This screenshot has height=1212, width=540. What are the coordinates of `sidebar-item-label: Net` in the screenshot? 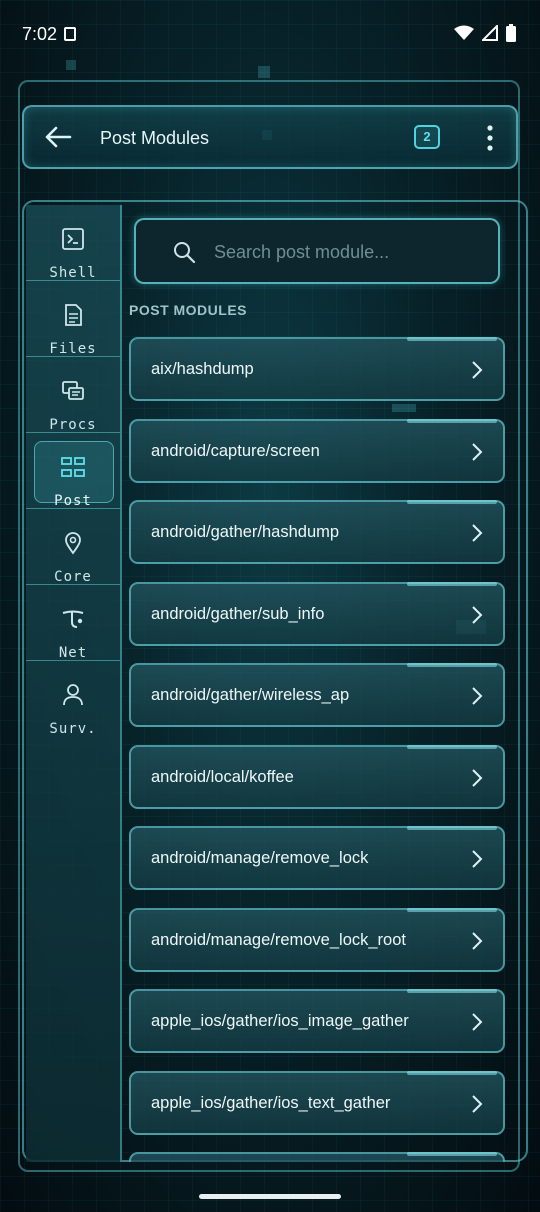 It's located at (73, 653).